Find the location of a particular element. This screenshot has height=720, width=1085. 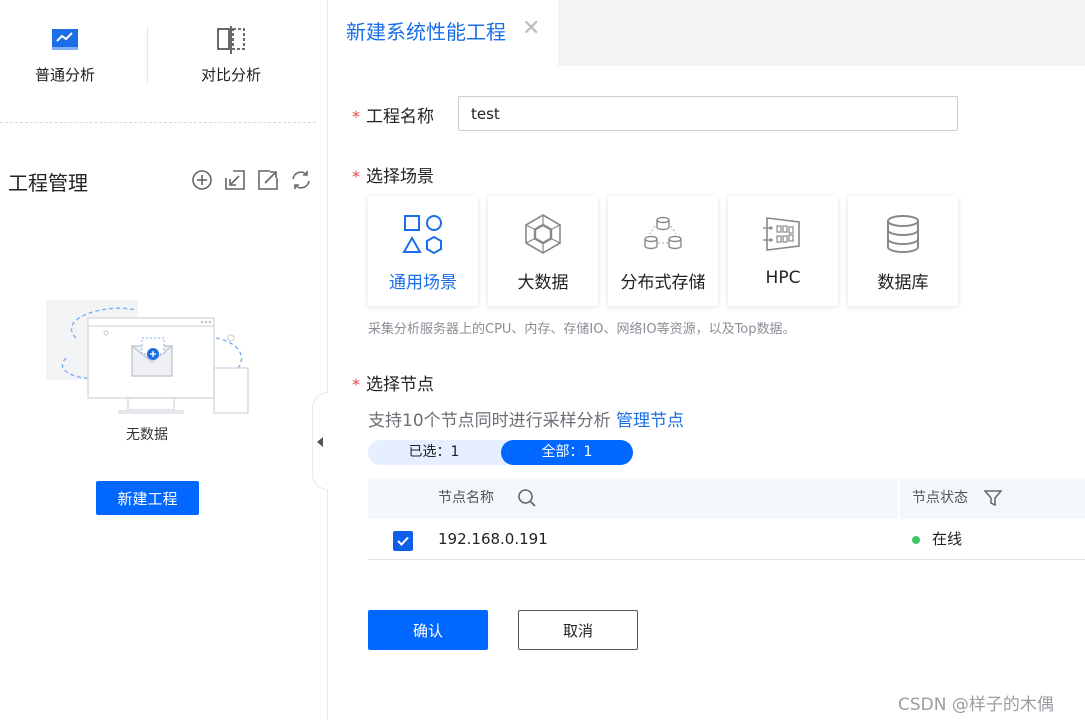

distributed-storage-icon is located at coordinates (663, 233).